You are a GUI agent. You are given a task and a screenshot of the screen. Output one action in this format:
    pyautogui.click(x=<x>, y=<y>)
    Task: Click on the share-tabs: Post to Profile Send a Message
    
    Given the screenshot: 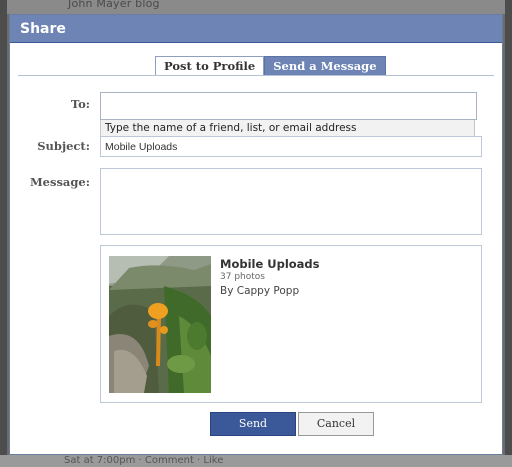 What is the action you would take?
    pyautogui.click(x=270, y=66)
    